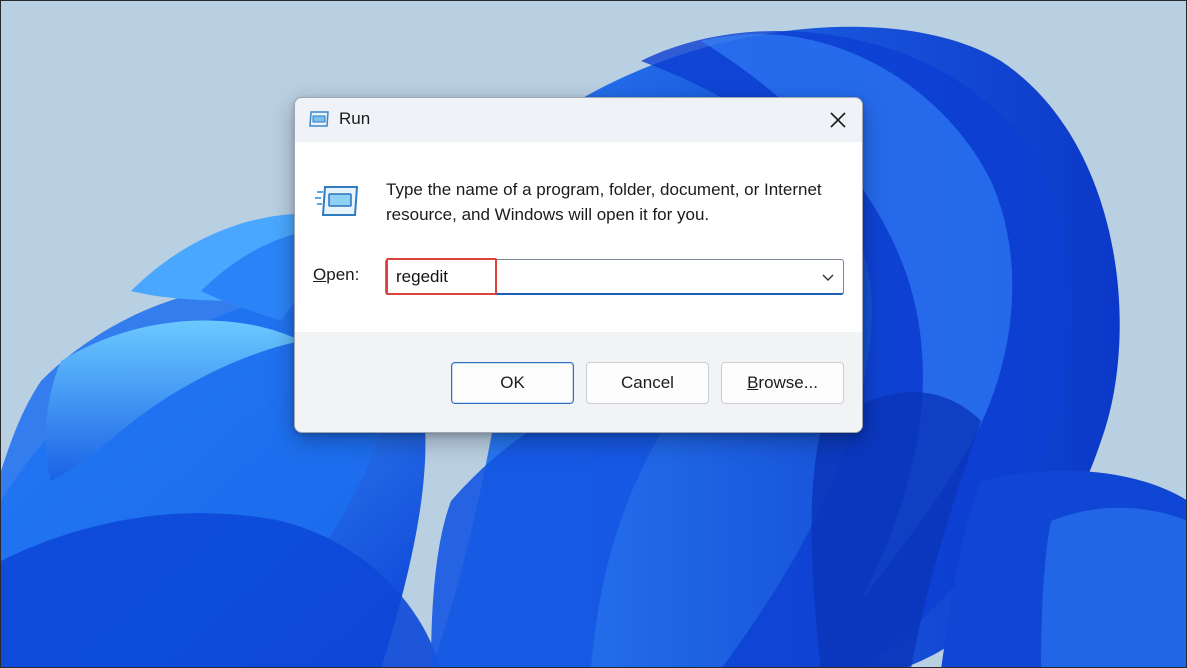 Image resolution: width=1187 pixels, height=668 pixels. I want to click on open-label: Open:, so click(336, 275).